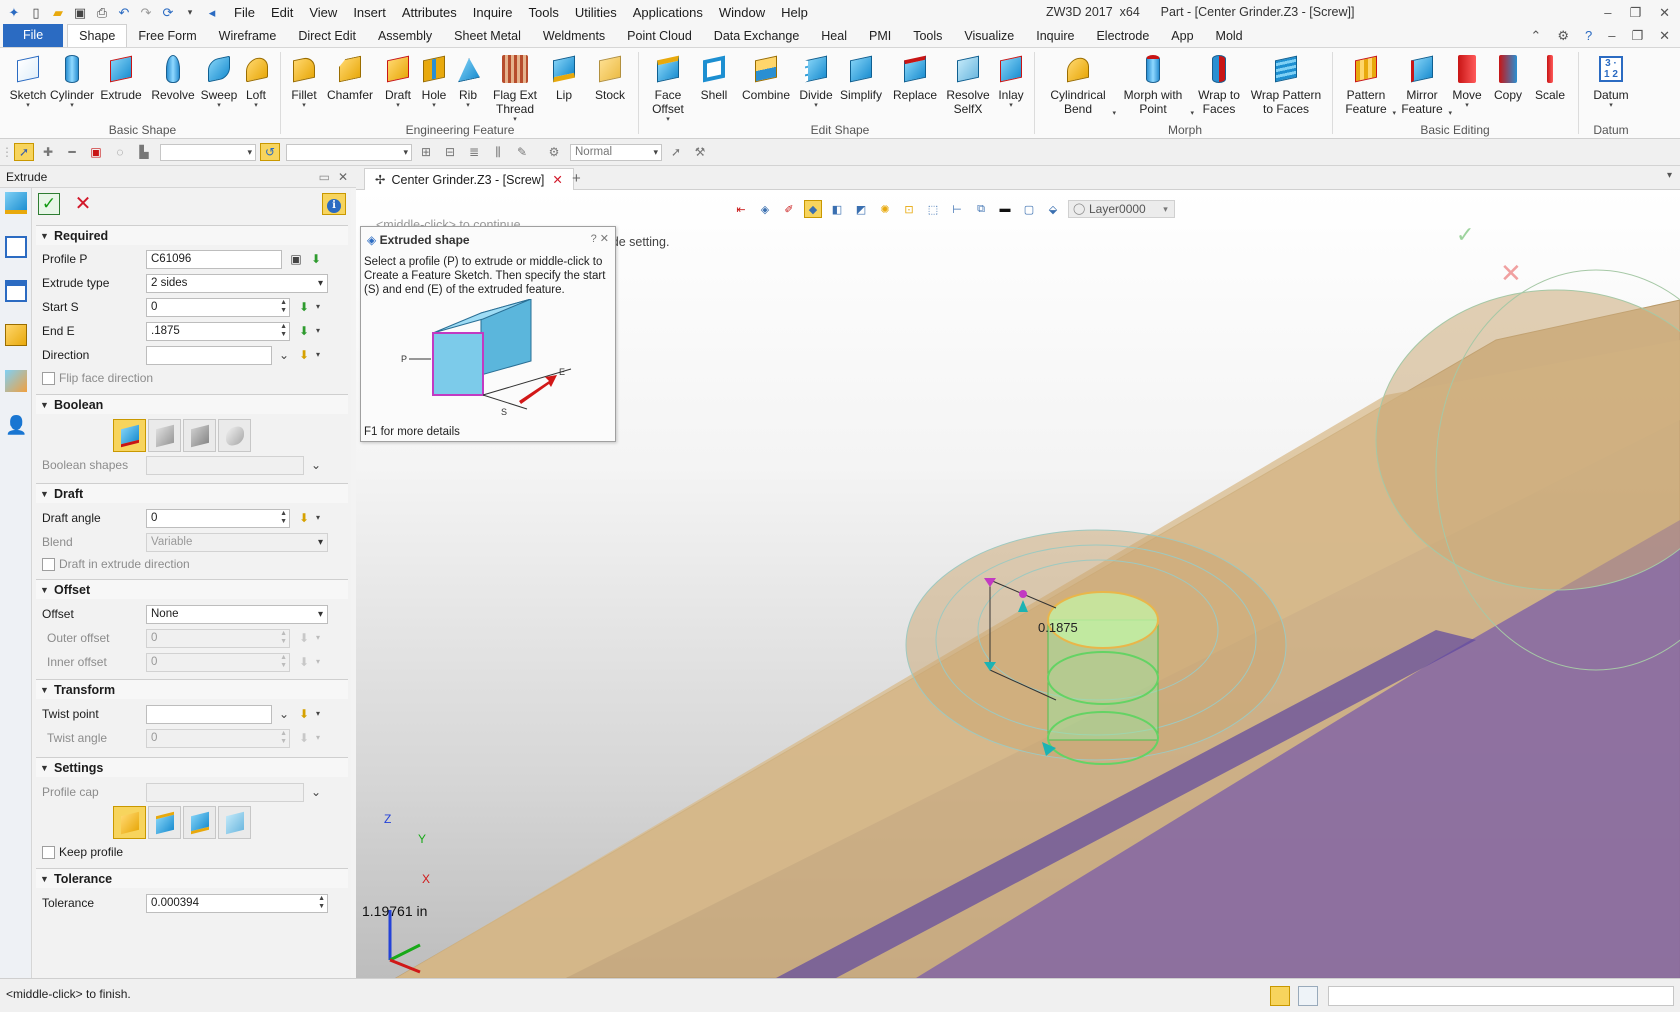  Describe the element at coordinates (218, 307) in the screenshot. I see `start-field: 0 ▲ ▼` at that location.